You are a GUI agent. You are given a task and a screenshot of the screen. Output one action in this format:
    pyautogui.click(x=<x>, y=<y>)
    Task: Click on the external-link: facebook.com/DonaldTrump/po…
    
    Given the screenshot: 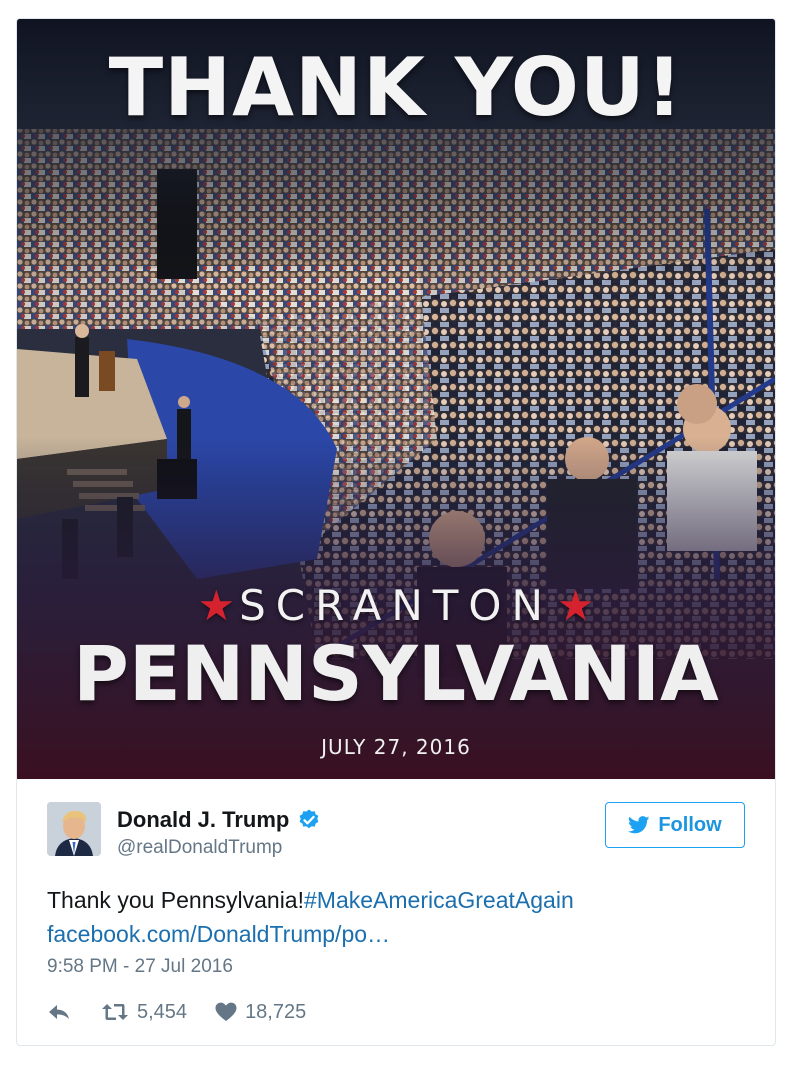 What is the action you would take?
    pyautogui.click(x=218, y=934)
    